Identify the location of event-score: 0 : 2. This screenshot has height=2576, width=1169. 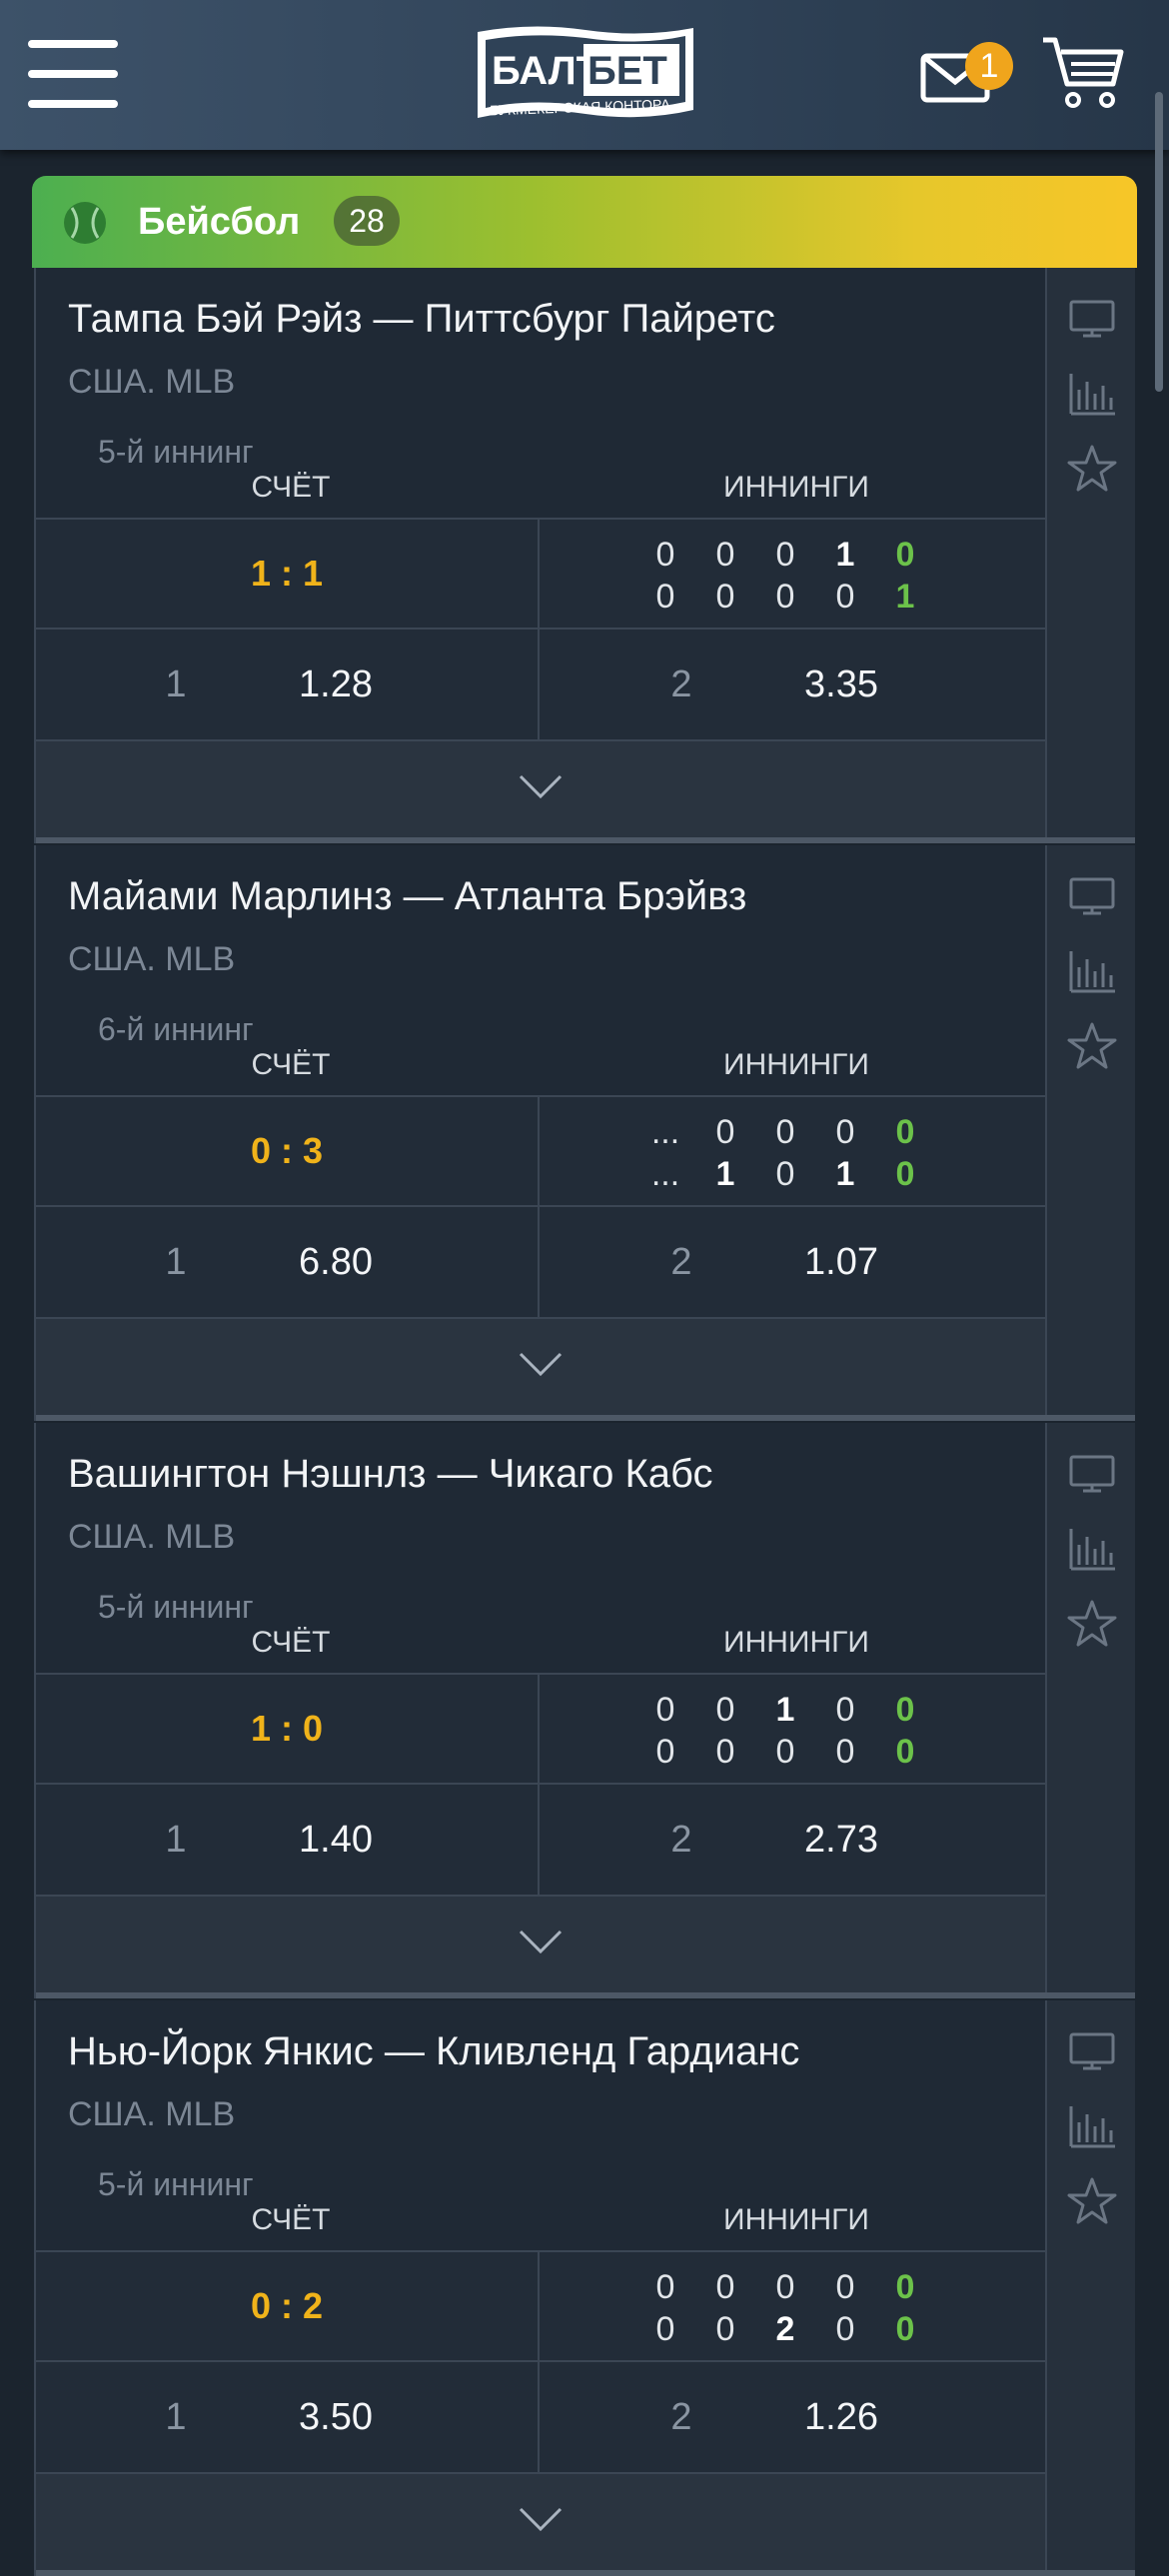
(288, 2306).